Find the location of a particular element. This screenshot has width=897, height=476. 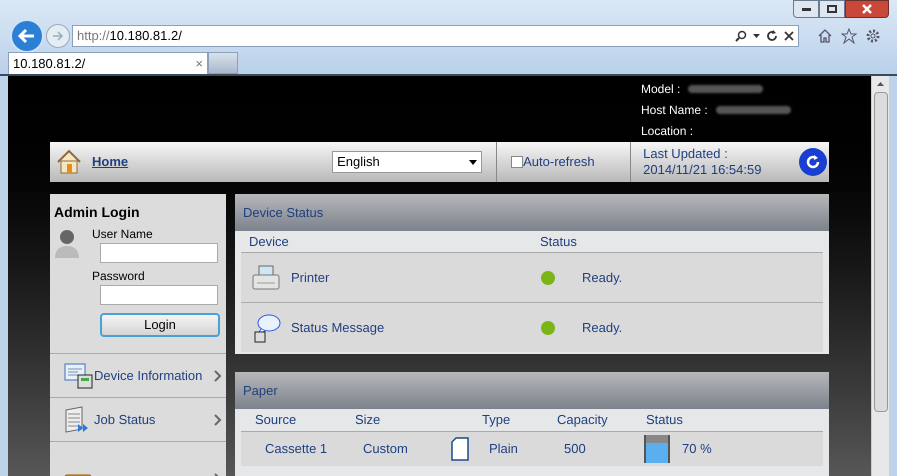

capacity-text: 500 is located at coordinates (575, 449).